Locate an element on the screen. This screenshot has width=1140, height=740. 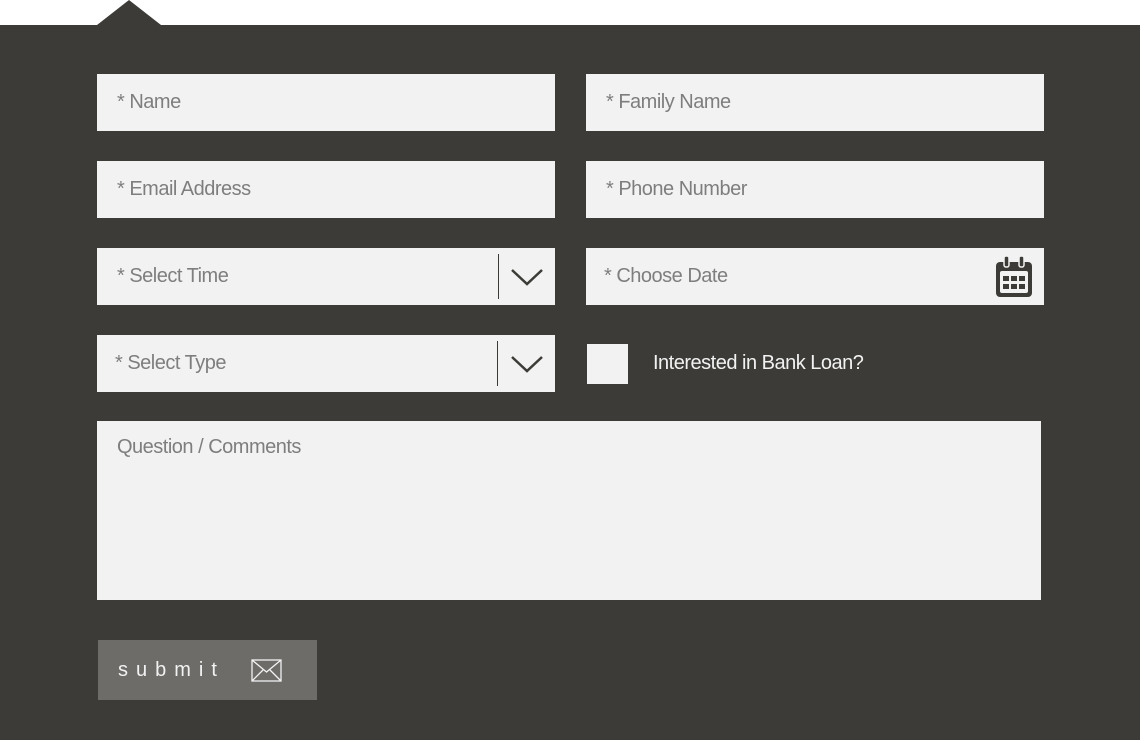
family-name-field-wrap is located at coordinates (815, 102).